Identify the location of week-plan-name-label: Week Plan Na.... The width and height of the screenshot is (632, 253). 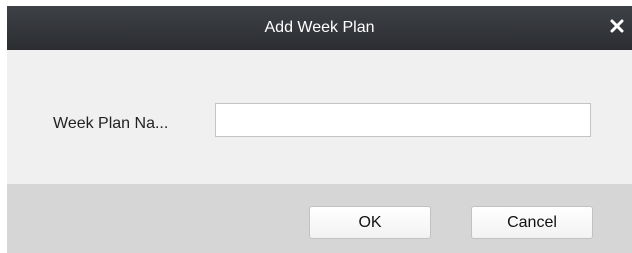
(111, 123).